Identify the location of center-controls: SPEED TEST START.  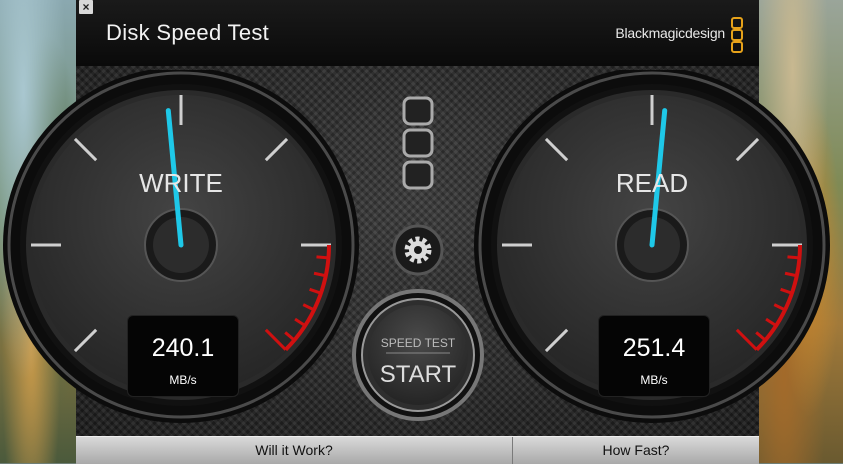
(418, 258).